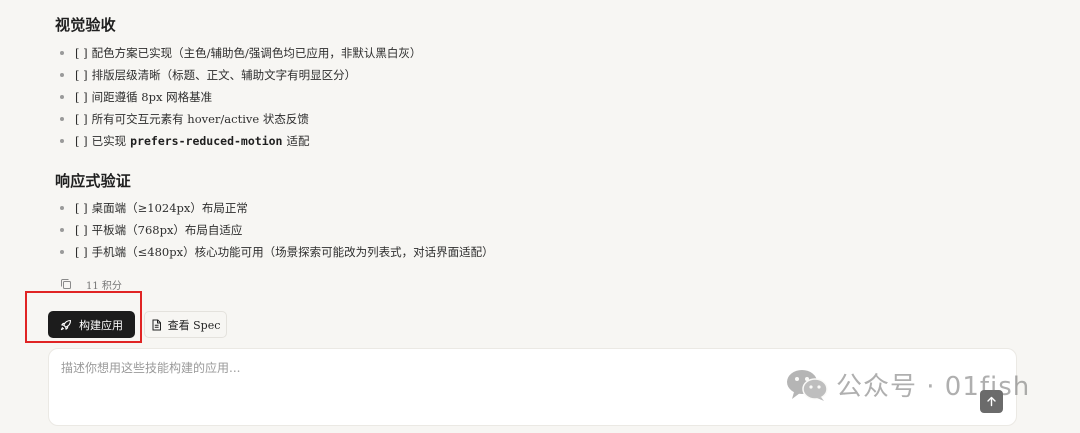 The height and width of the screenshot is (433, 1080). Describe the element at coordinates (167, 230) in the screenshot. I see `list-item-text: 平板端（768px）布局自适应` at that location.